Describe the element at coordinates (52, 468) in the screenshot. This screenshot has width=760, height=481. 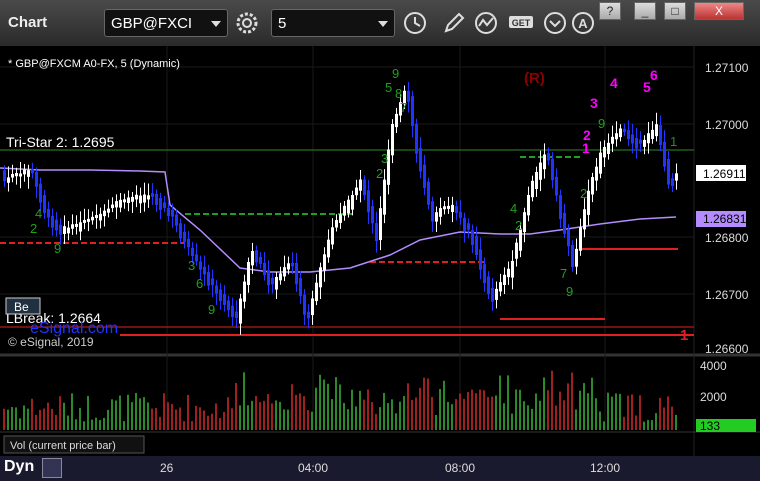
I see `lock-icon` at that location.